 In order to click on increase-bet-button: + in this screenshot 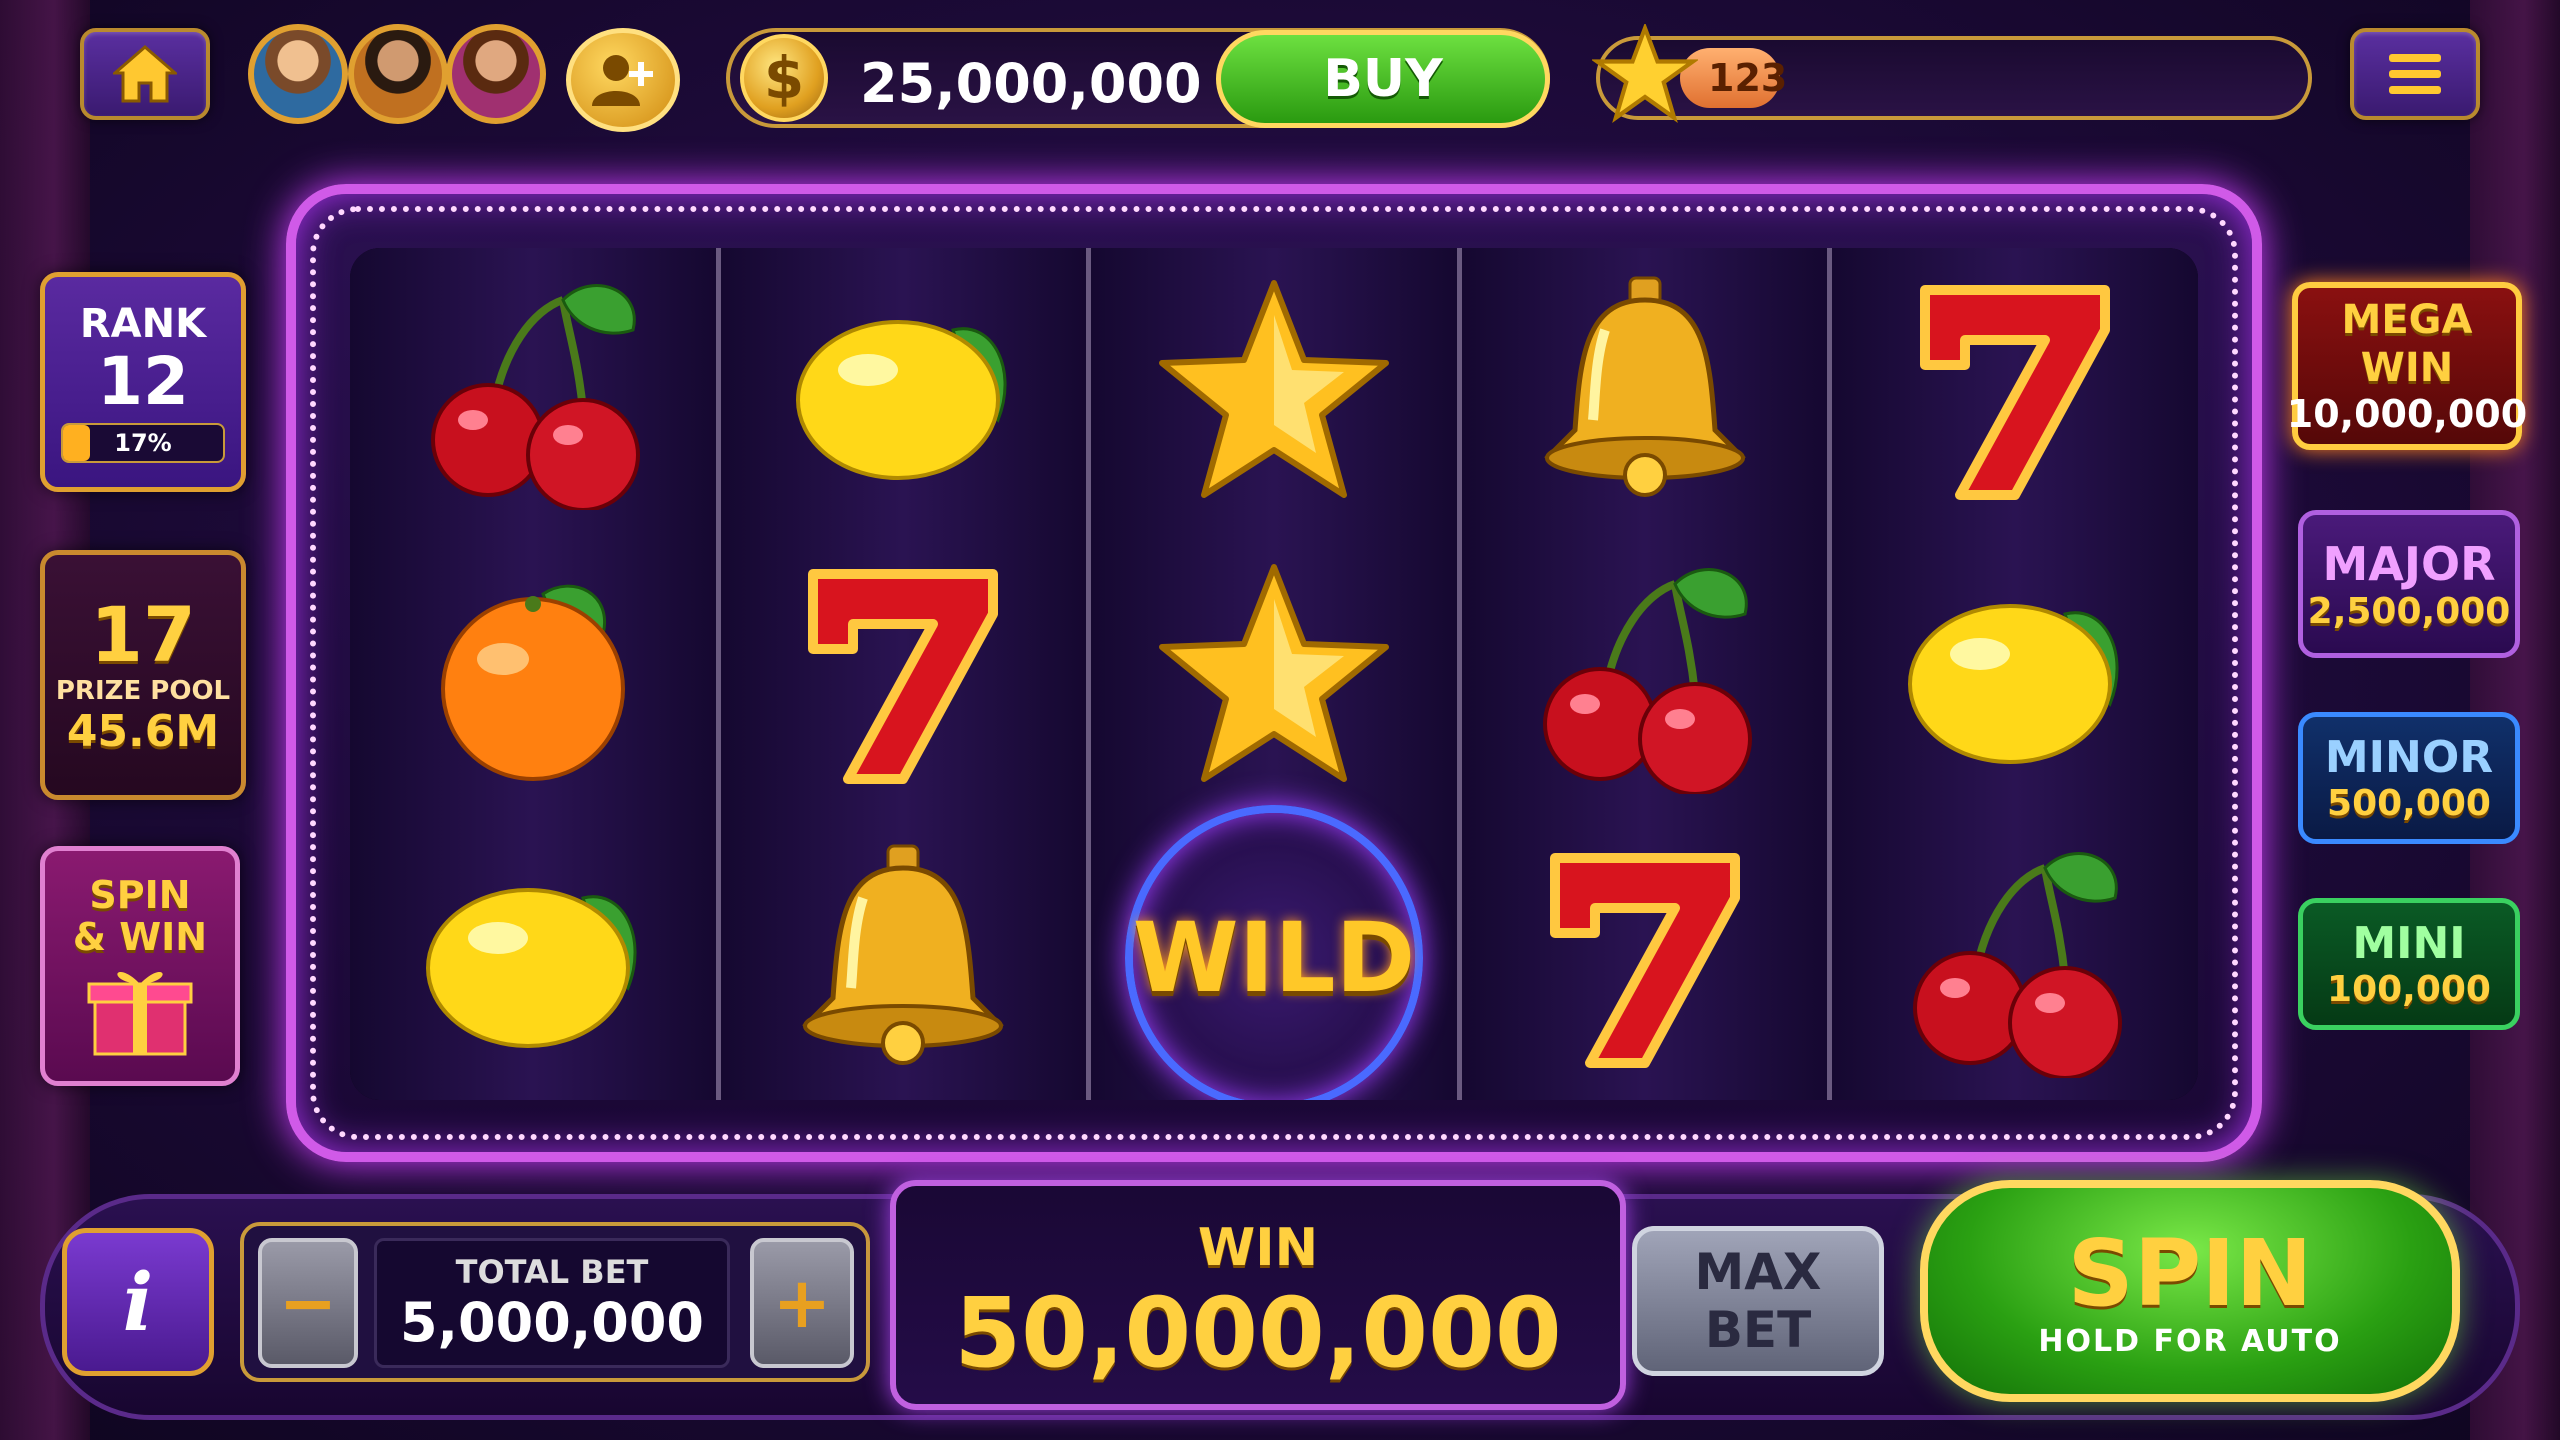, I will do `click(802, 1303)`.